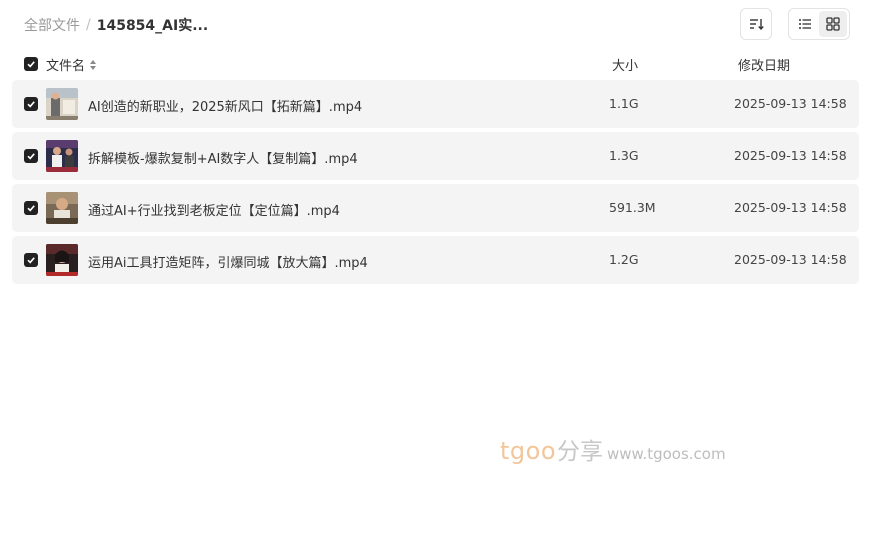 The width and height of the screenshot is (874, 559). What do you see at coordinates (528, 451) in the screenshot?
I see `watermark-brand: tgoo` at bounding box center [528, 451].